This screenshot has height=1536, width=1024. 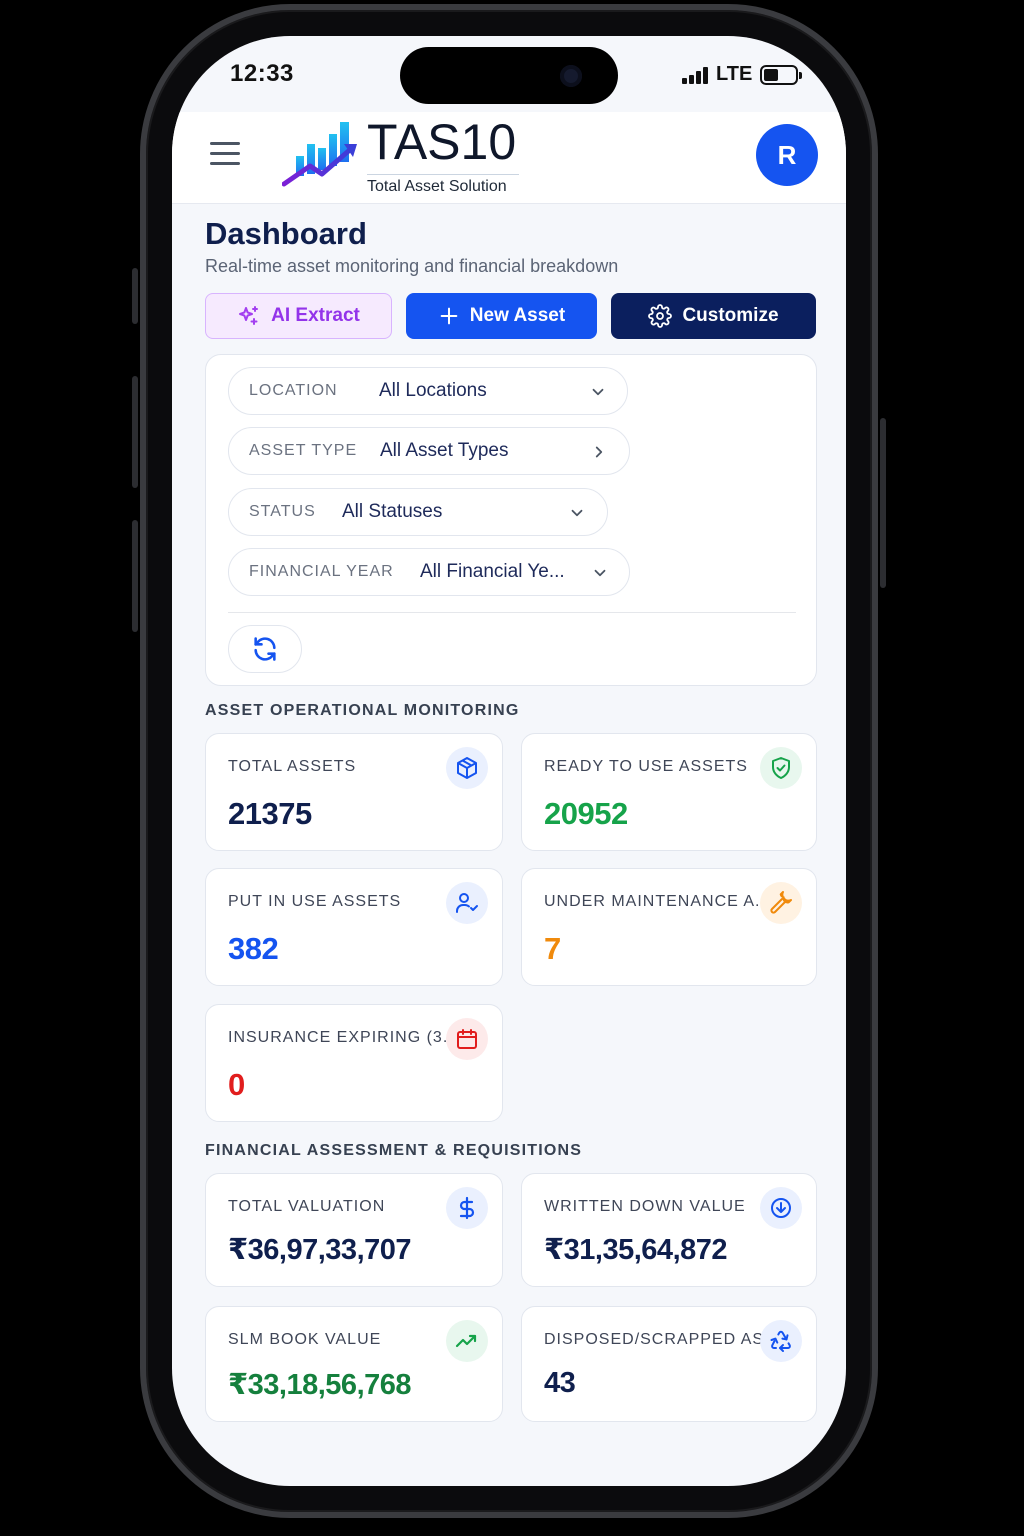 I want to click on insurance-expiring-card: INSURANCE EXPIRING (3... 0, so click(x=354, y=1063).